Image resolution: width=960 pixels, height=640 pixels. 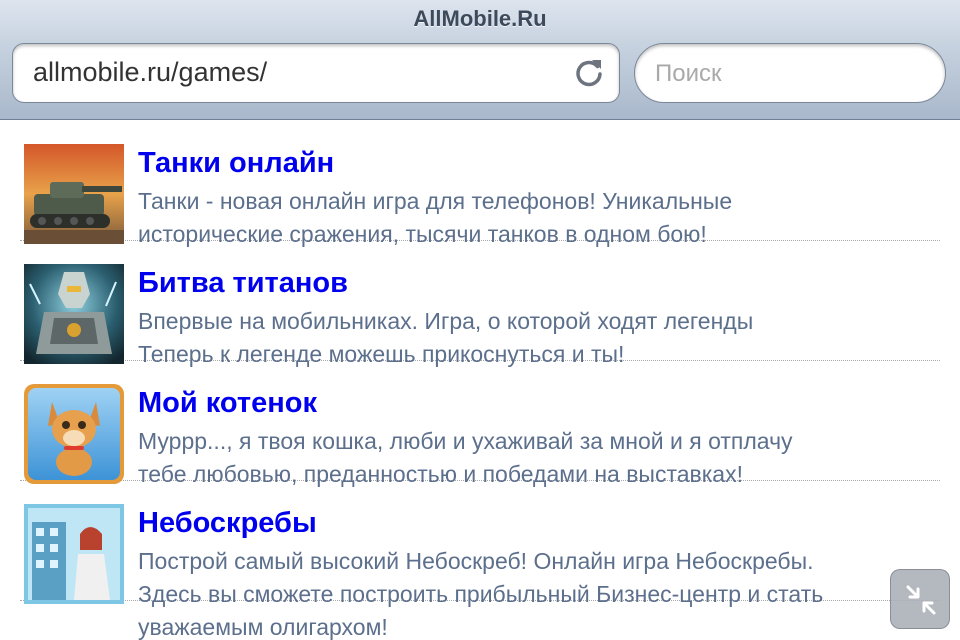 I want to click on address-bar: allmobile.ru/games/, so click(x=316, y=73).